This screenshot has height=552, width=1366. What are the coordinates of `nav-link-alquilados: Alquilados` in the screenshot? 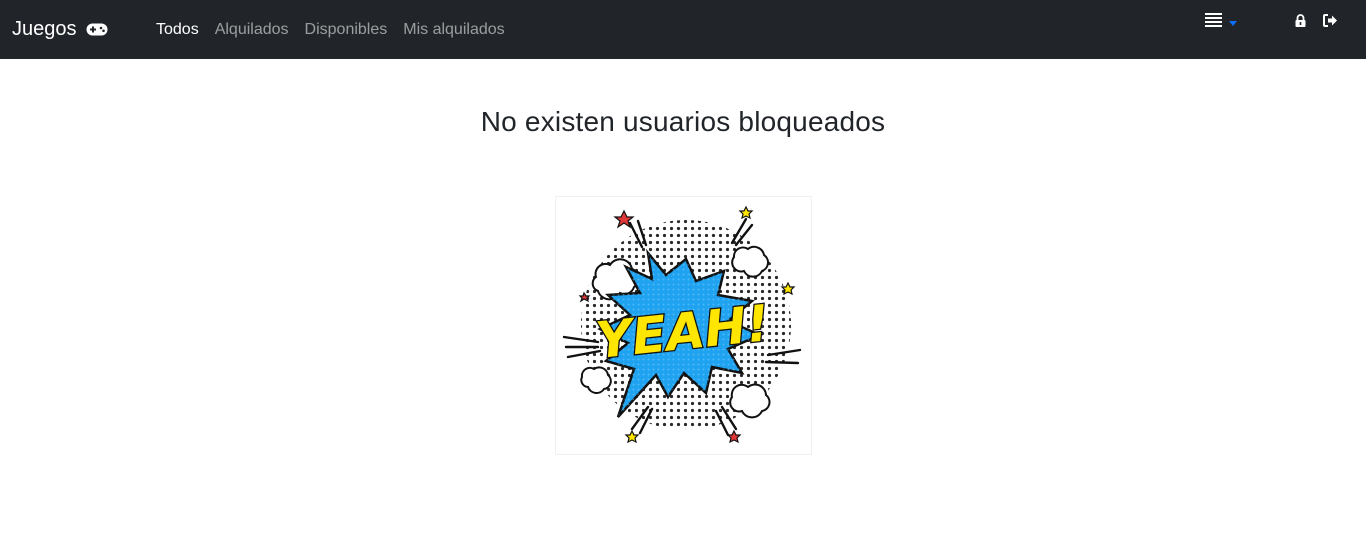 It's located at (252, 30).